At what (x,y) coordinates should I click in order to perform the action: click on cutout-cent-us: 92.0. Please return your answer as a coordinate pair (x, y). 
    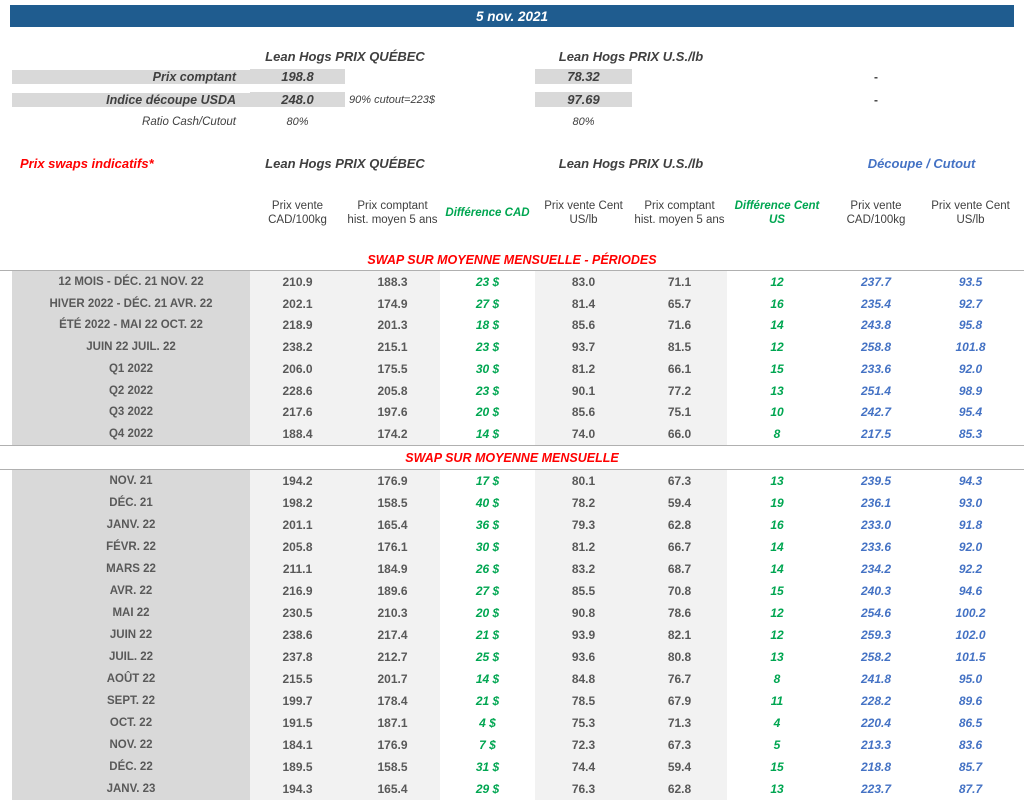
    Looking at the image, I should click on (970, 368).